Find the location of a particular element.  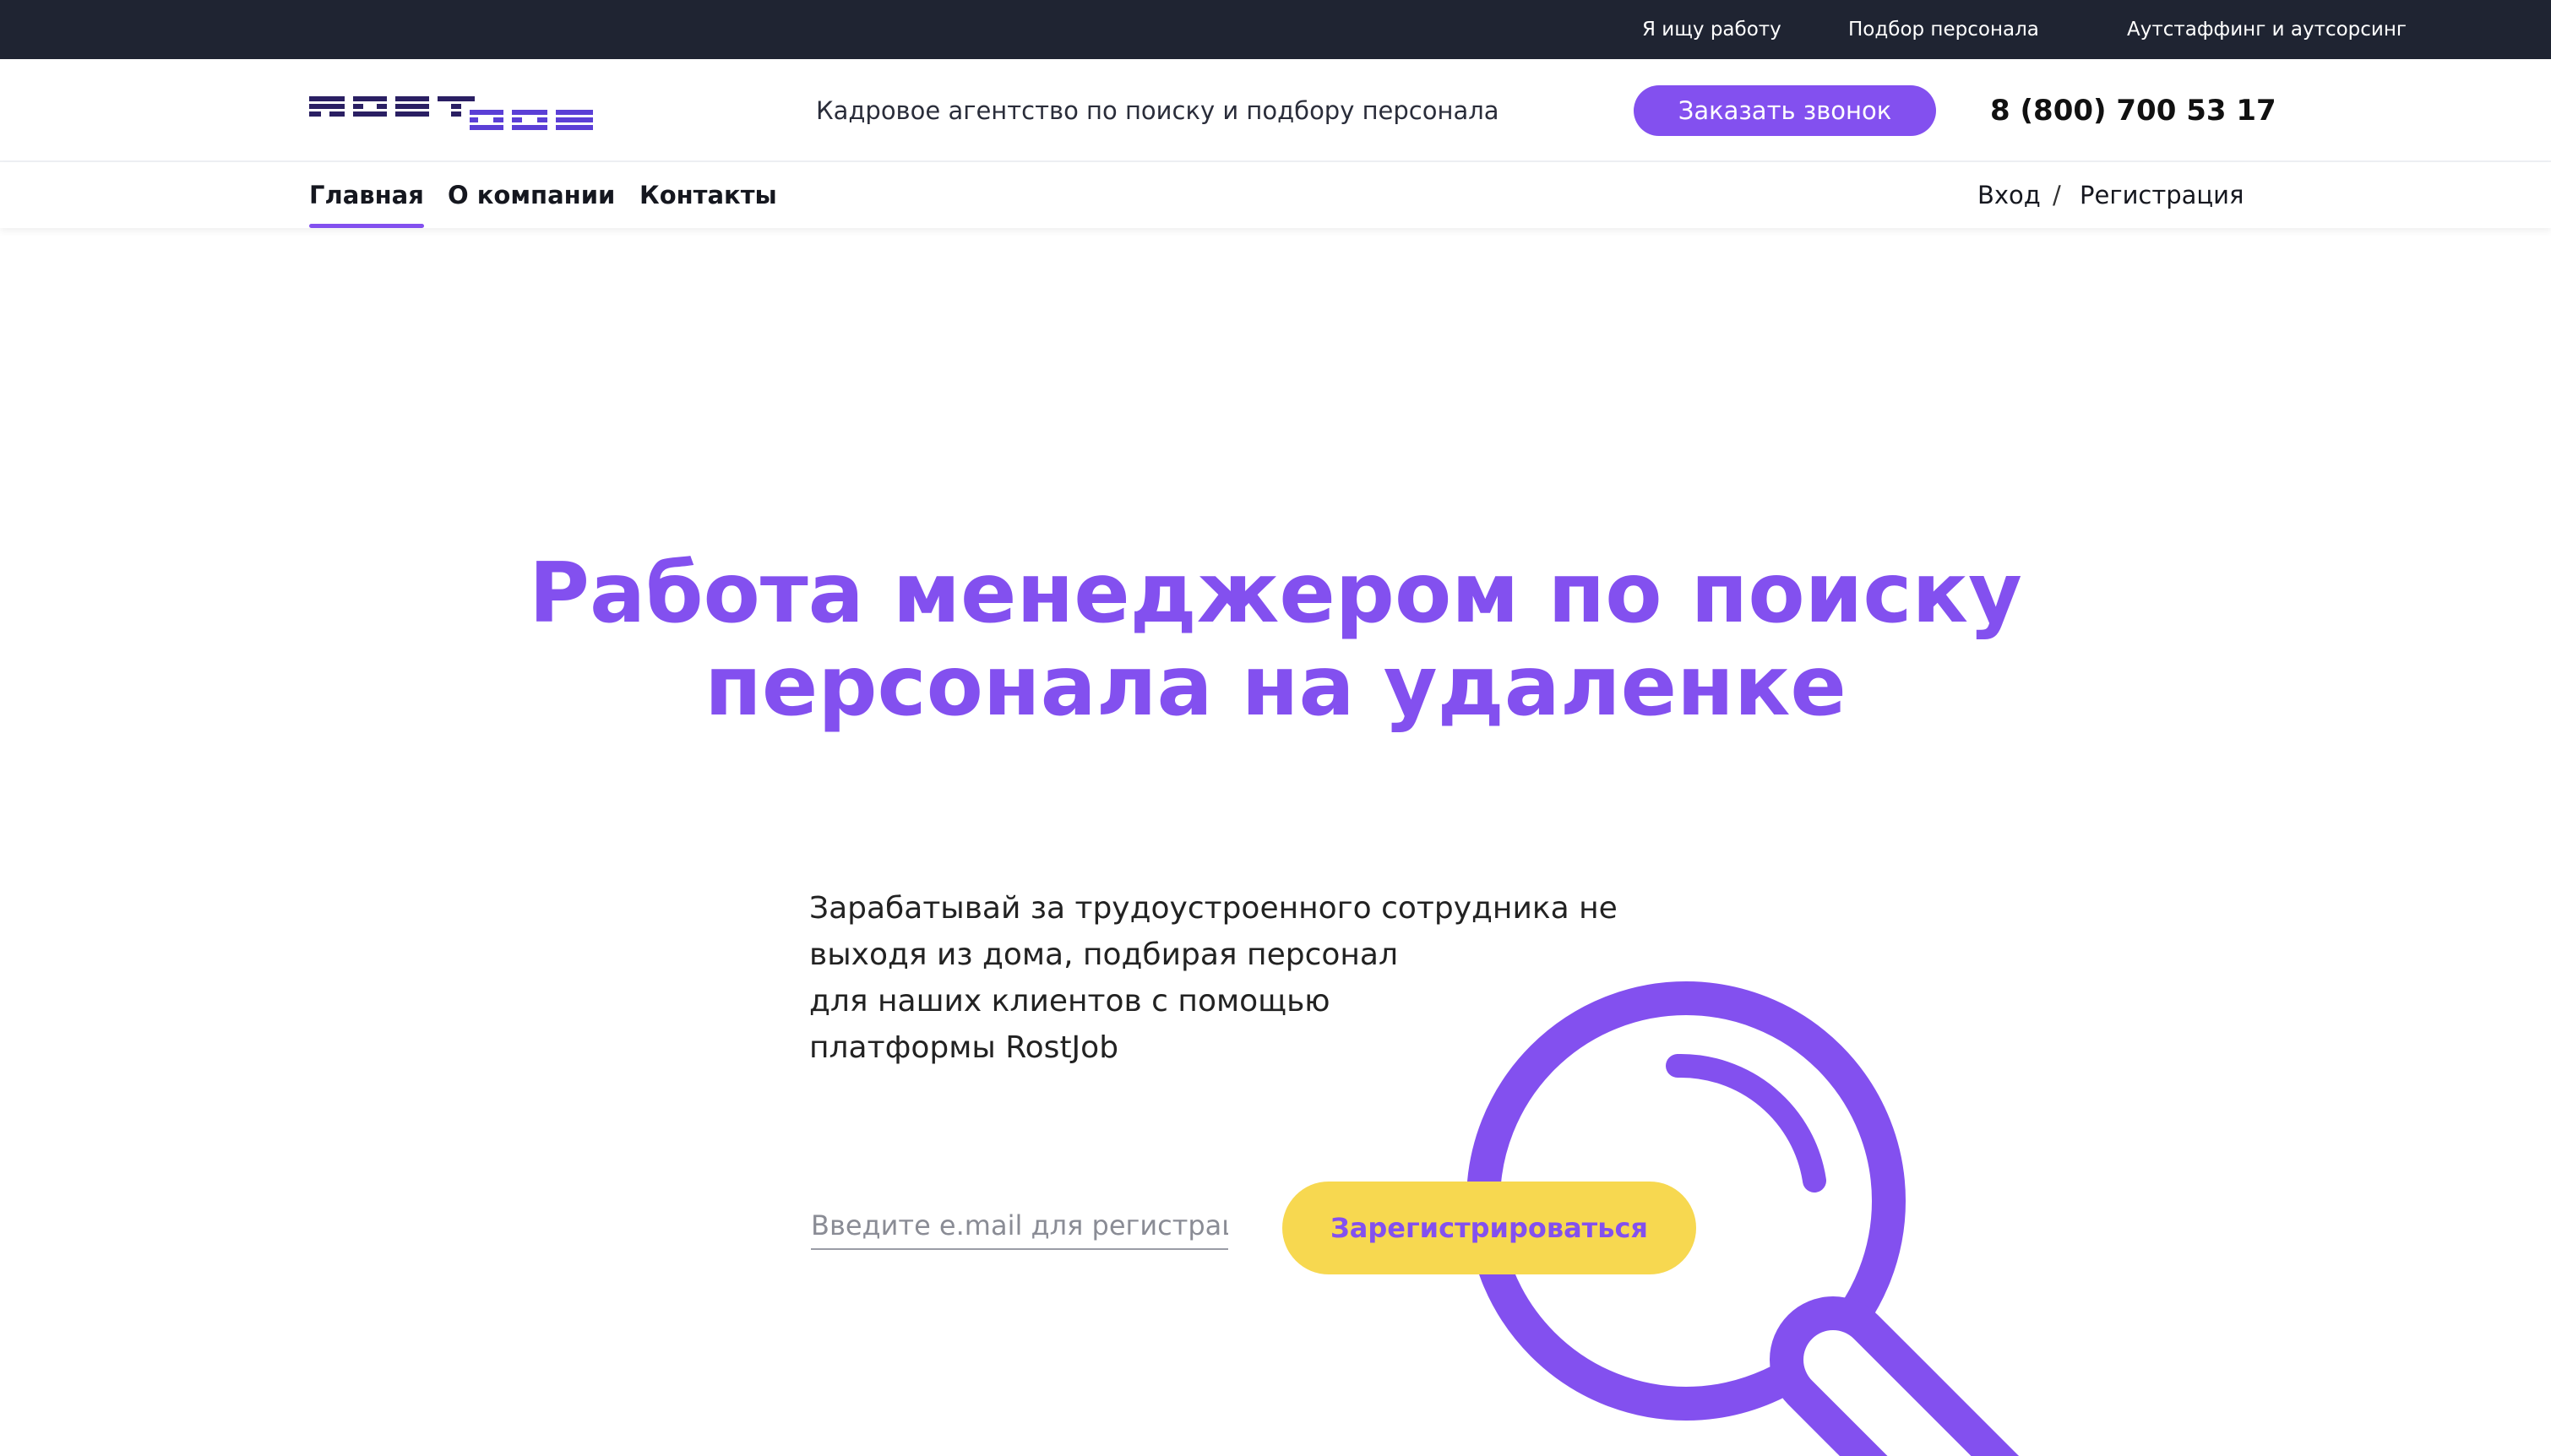

hero-title-line-1: Работа менеджером по поиску is located at coordinates (1275, 594).